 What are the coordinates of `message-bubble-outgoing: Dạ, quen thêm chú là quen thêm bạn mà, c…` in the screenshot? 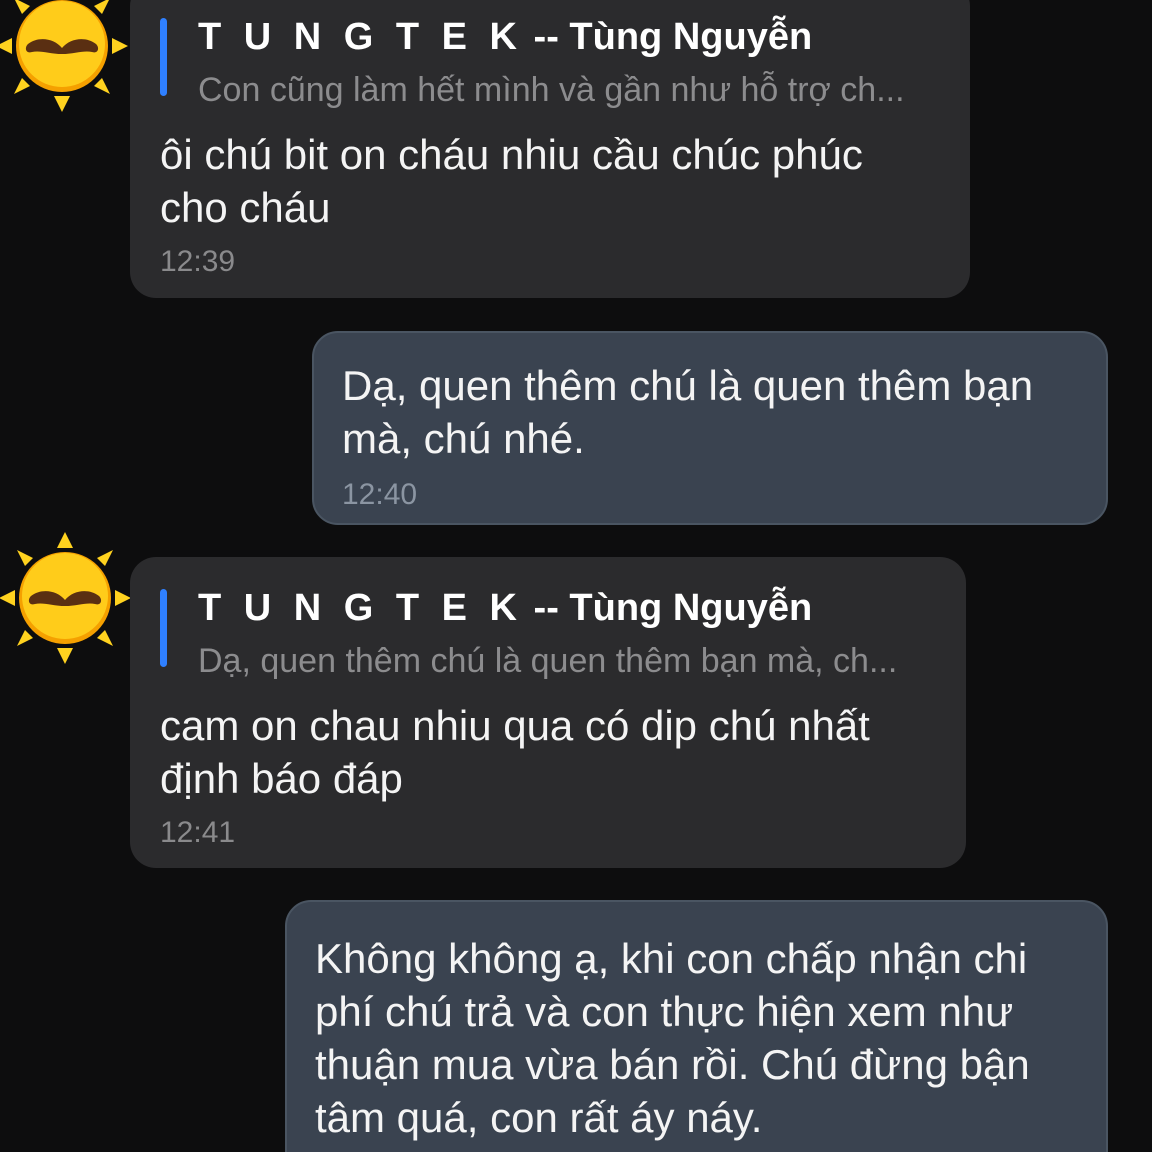 It's located at (710, 428).